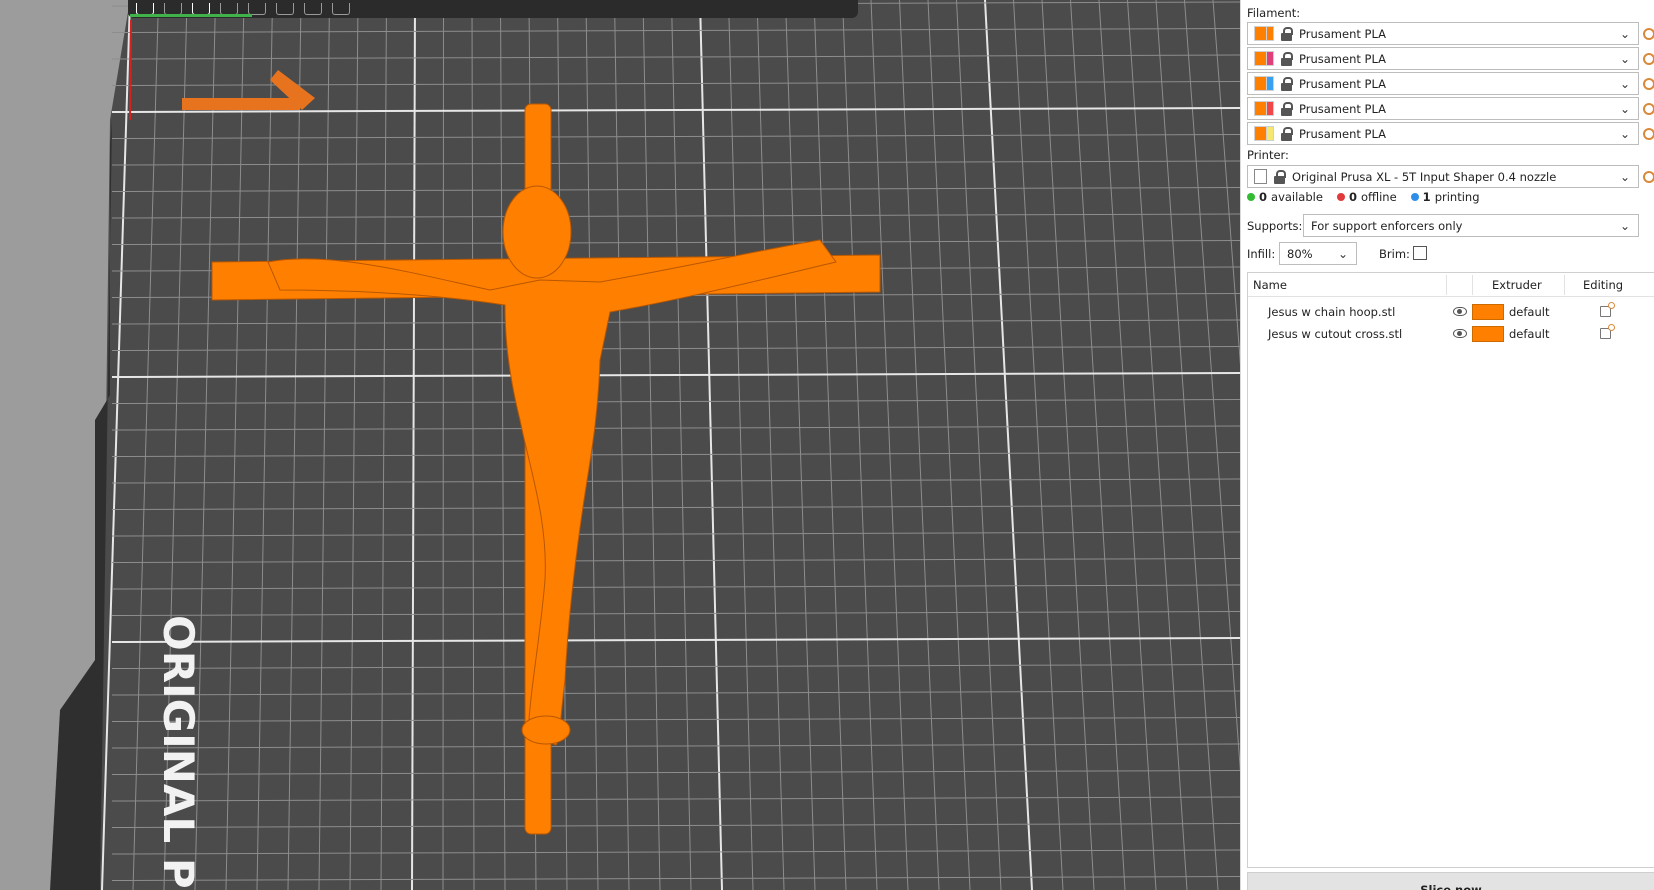 The image size is (1654, 890). I want to click on status-printing: 1 printing, so click(1445, 197).